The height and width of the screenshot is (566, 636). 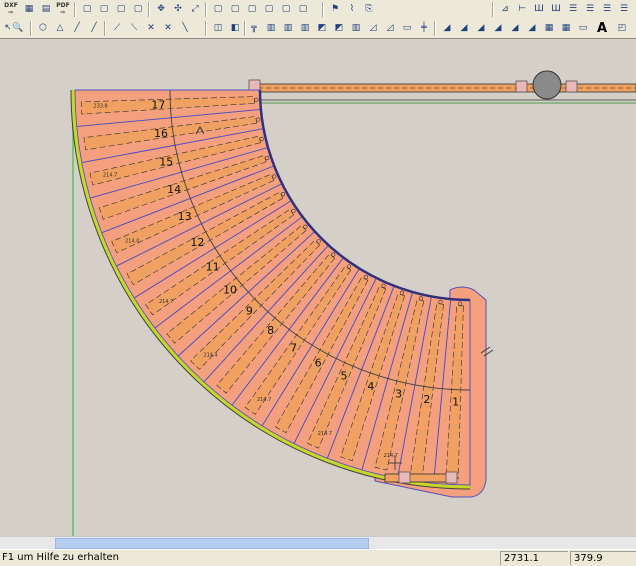 What do you see at coordinates (185, 28) in the screenshot?
I see `snap-5-icon: ╲` at bounding box center [185, 28].